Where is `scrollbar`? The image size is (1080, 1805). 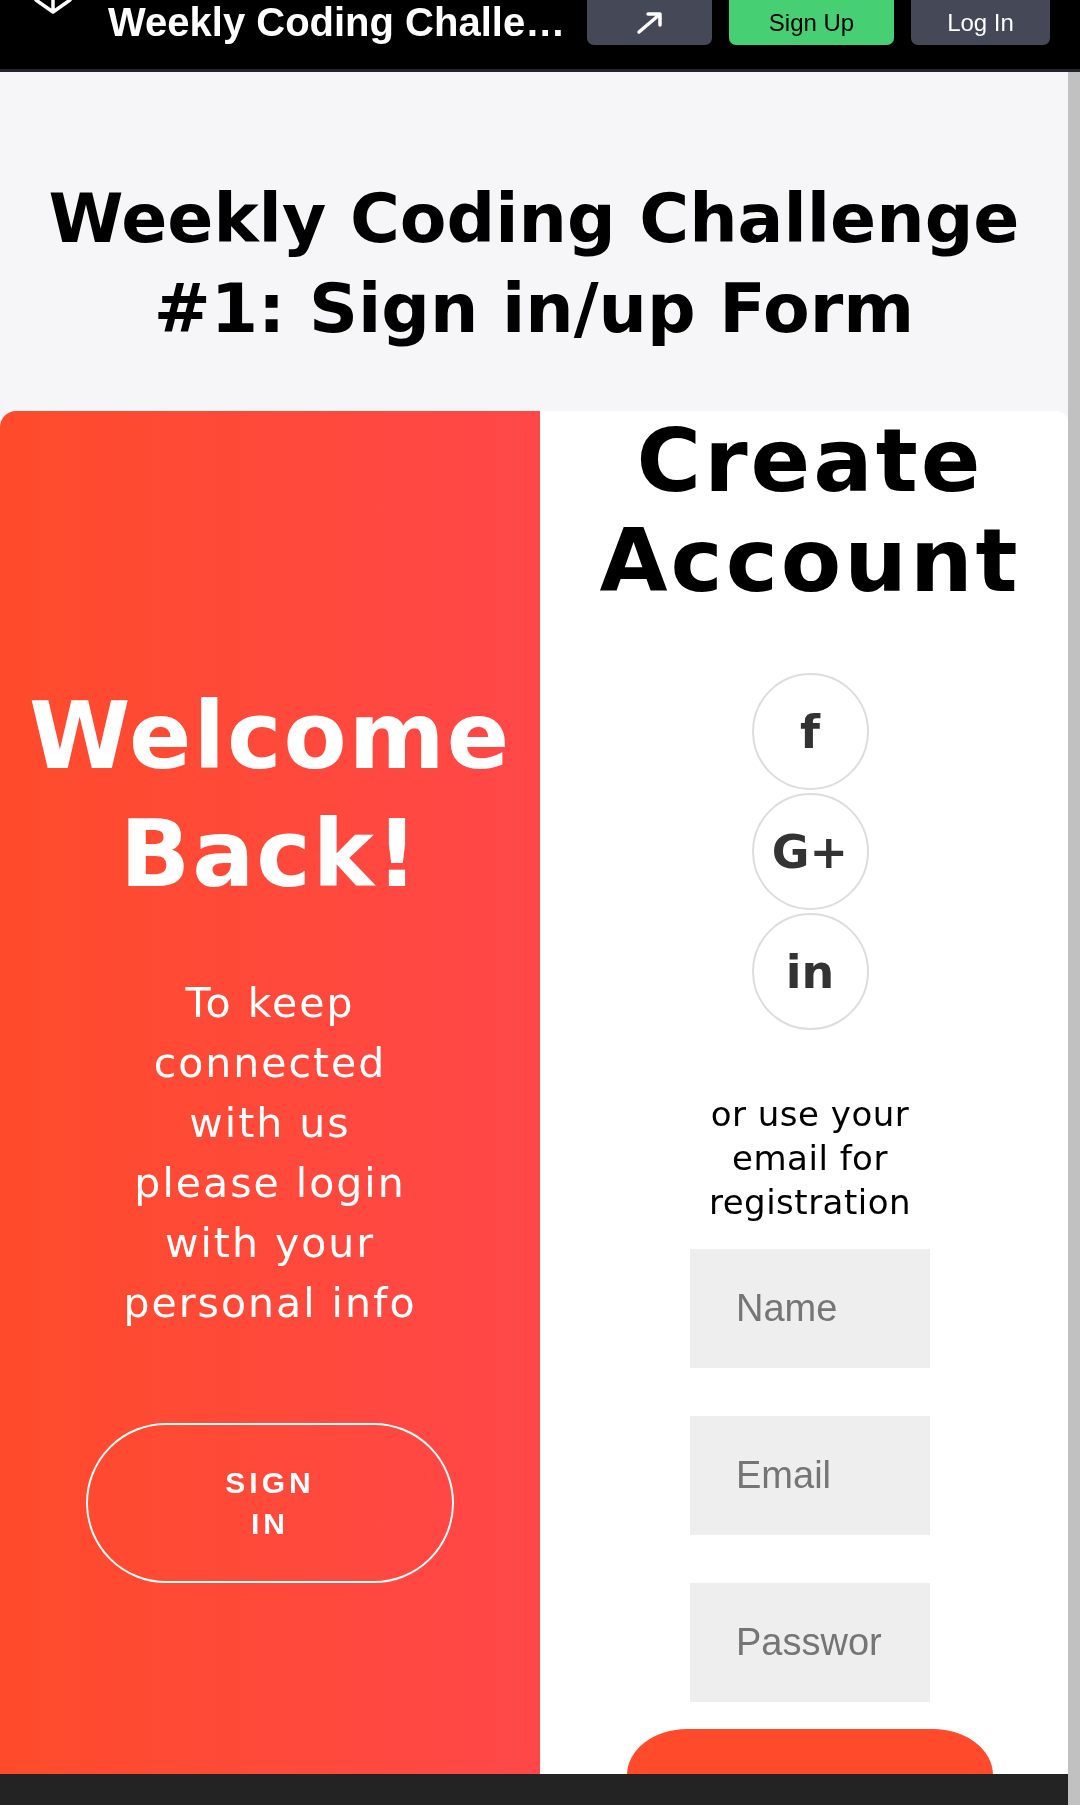 scrollbar is located at coordinates (1074, 938).